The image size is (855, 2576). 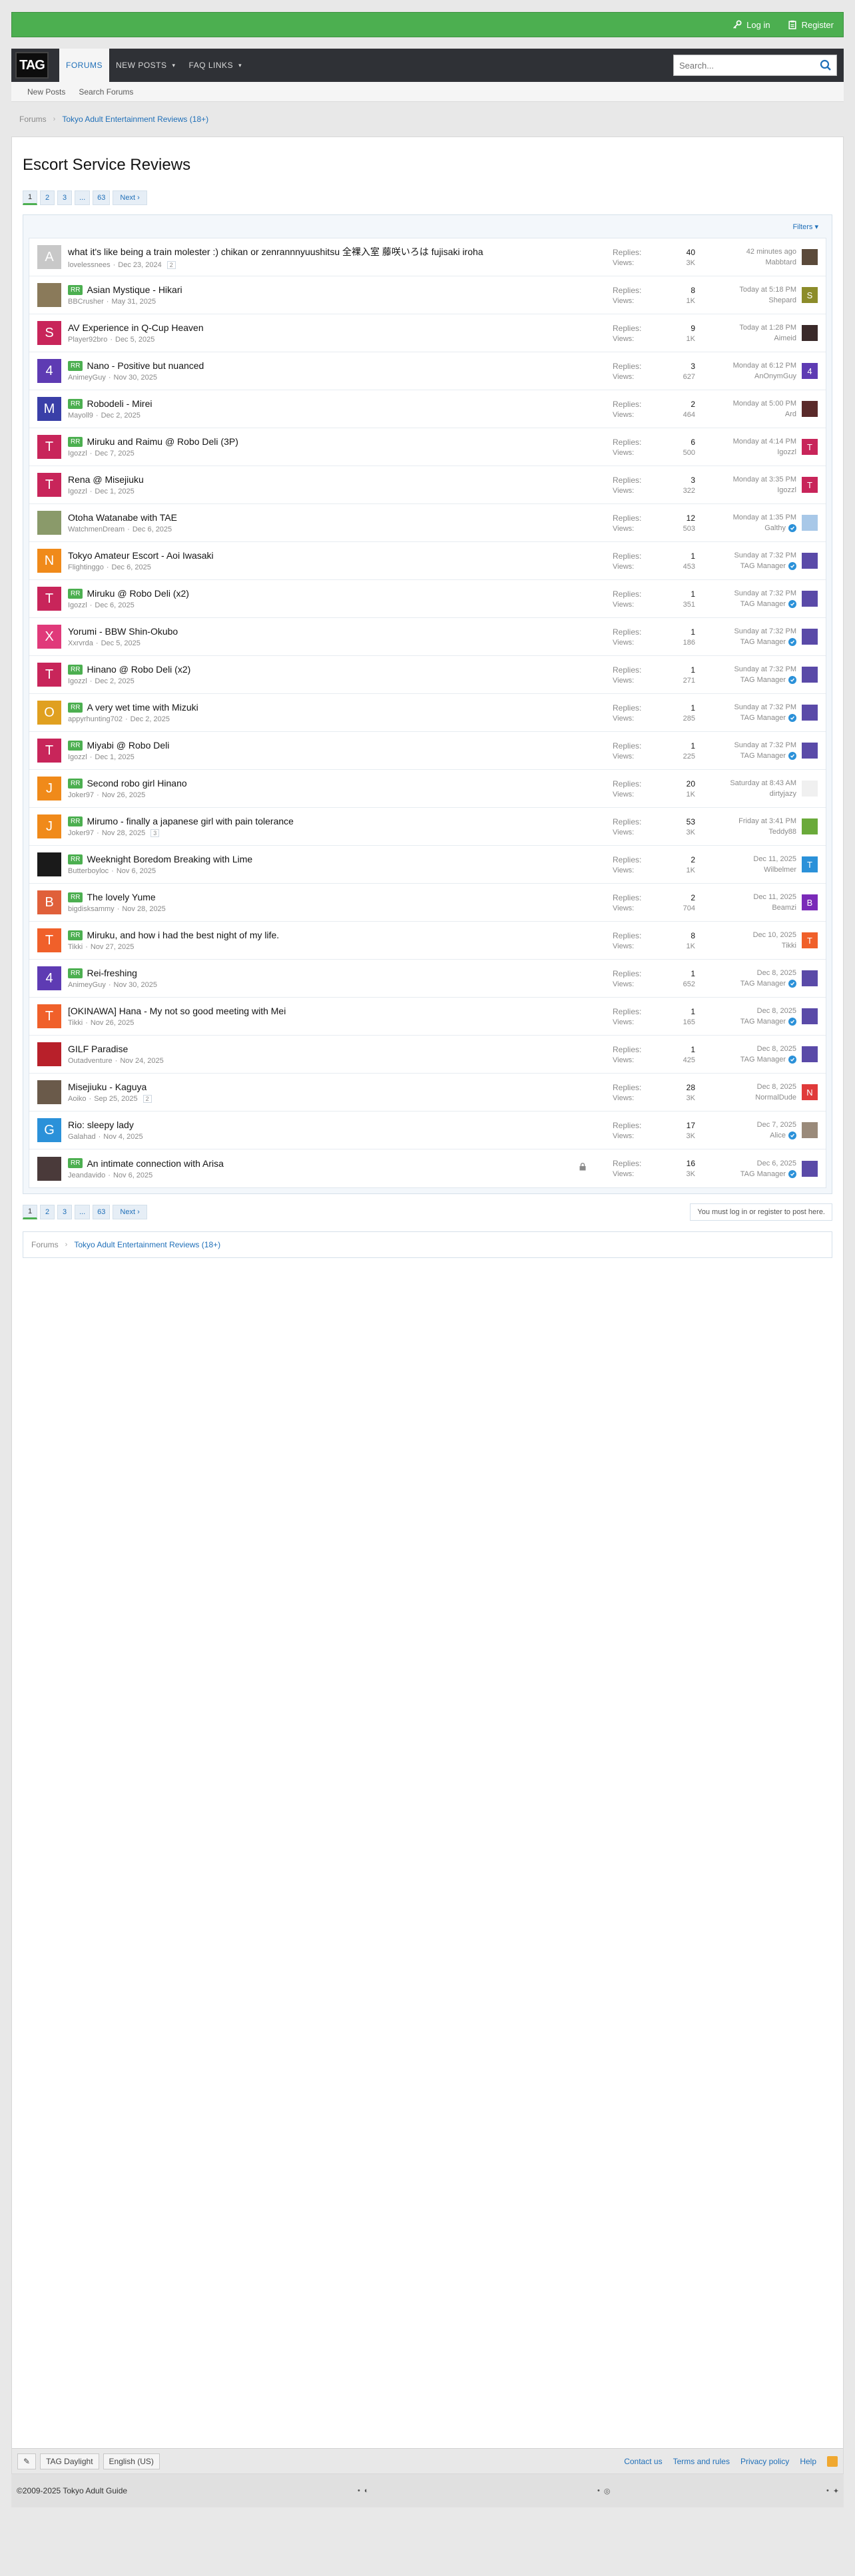 I want to click on last-post-user: Tikki, so click(x=789, y=946).